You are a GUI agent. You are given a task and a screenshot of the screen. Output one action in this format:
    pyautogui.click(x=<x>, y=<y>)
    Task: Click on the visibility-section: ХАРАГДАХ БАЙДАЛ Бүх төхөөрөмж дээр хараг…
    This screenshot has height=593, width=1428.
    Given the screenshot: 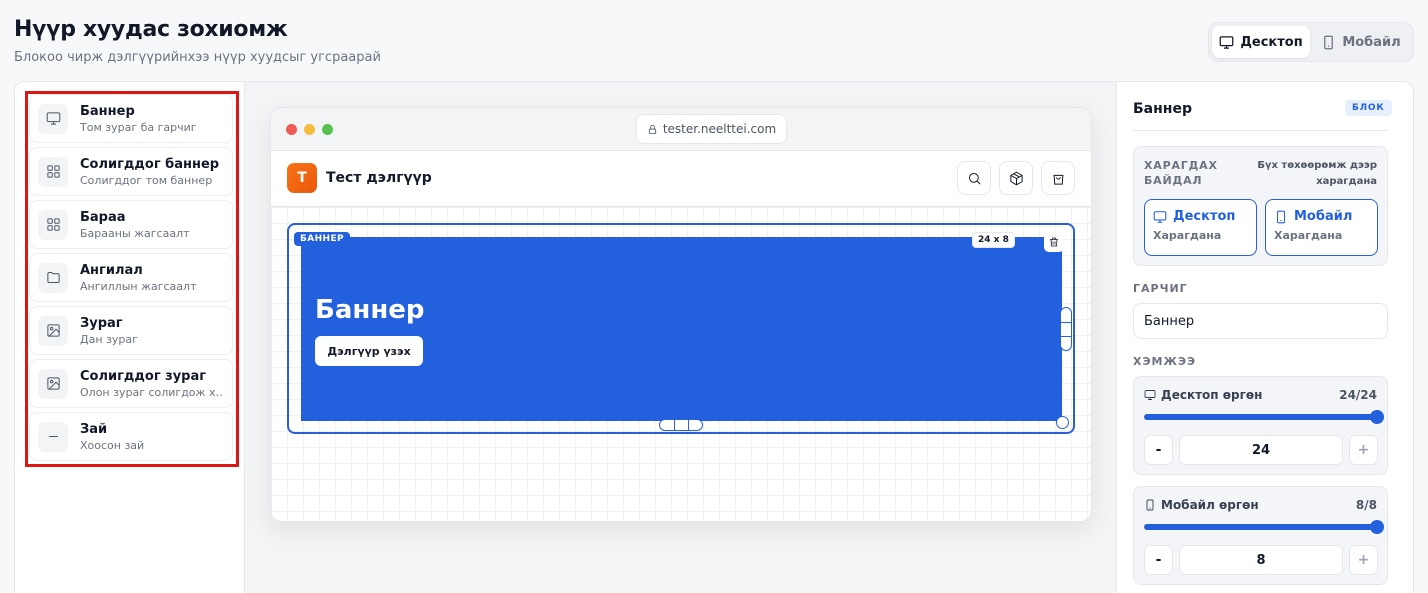 What is the action you would take?
    pyautogui.click(x=1260, y=206)
    